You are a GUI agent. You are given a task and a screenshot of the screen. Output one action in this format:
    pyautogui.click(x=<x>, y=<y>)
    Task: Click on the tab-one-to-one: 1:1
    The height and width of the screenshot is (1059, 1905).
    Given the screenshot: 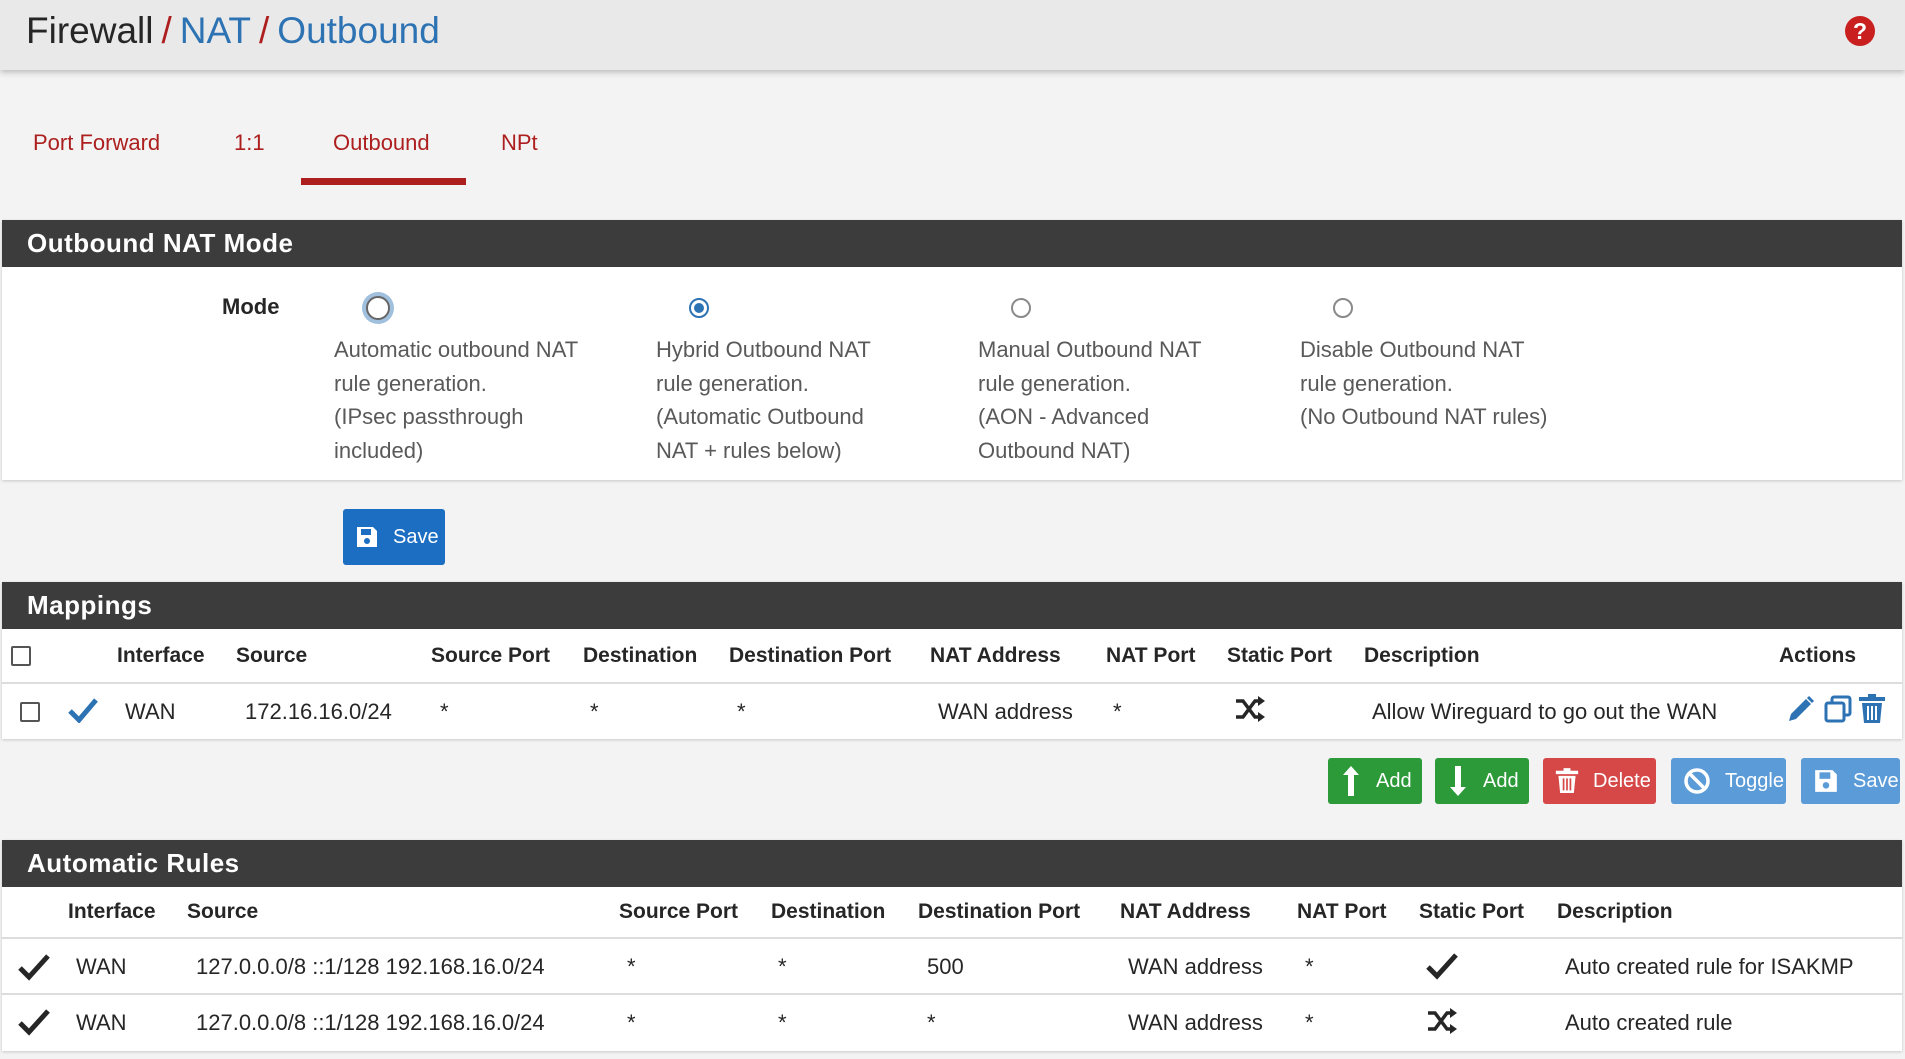 What is the action you would take?
    pyautogui.click(x=249, y=143)
    